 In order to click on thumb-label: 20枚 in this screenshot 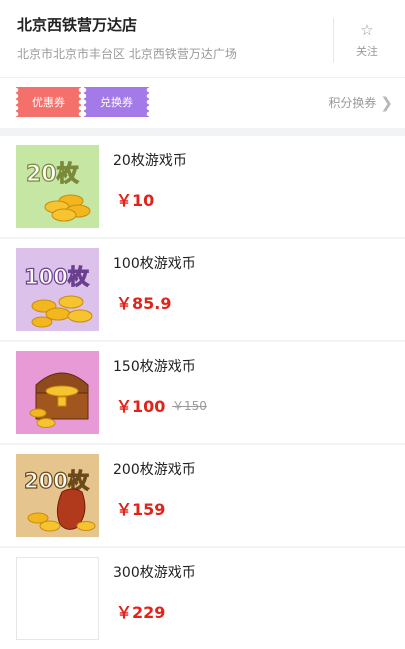, I will do `click(52, 174)`.